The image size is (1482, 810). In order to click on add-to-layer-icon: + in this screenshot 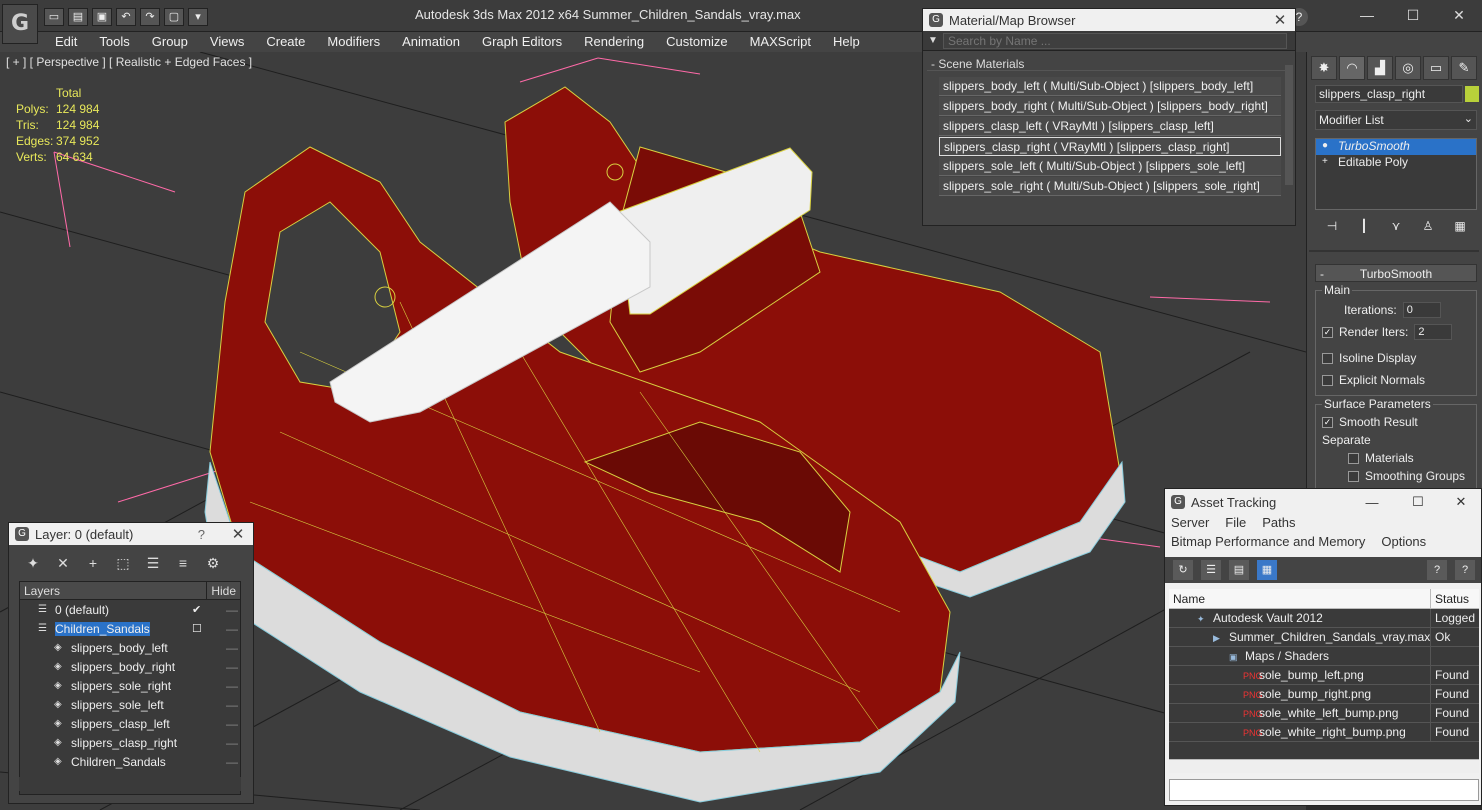, I will do `click(93, 563)`.